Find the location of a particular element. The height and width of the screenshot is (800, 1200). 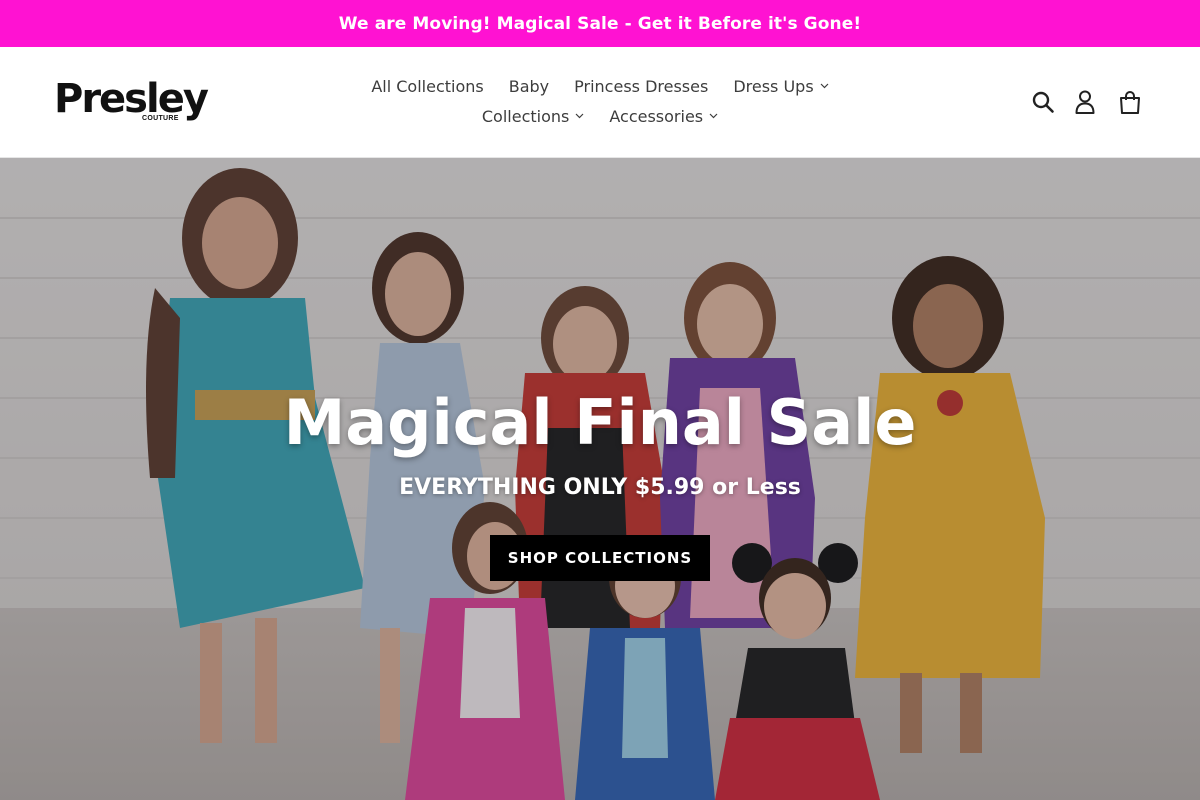

cart-icon is located at coordinates (1130, 102).